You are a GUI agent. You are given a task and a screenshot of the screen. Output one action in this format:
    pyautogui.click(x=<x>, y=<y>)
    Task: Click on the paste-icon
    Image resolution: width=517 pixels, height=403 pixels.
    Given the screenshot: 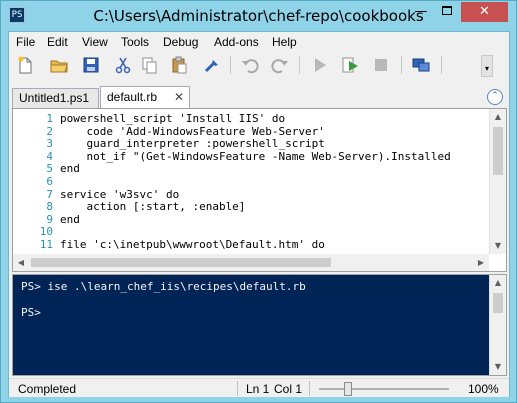 What is the action you would take?
    pyautogui.click(x=179, y=65)
    